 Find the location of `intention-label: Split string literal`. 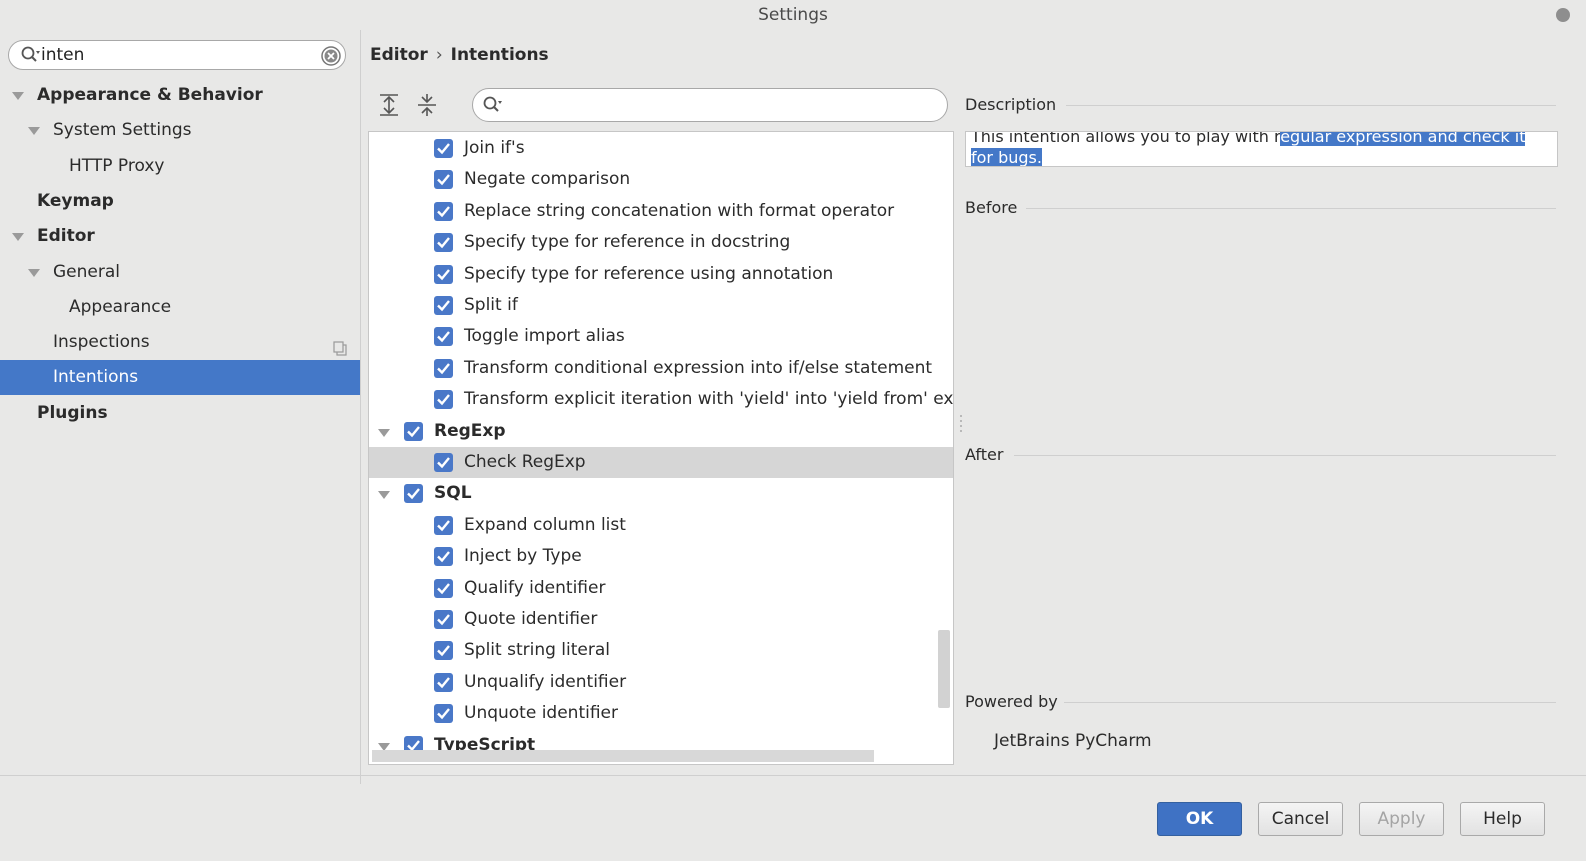

intention-label: Split string literal is located at coordinates (537, 650).